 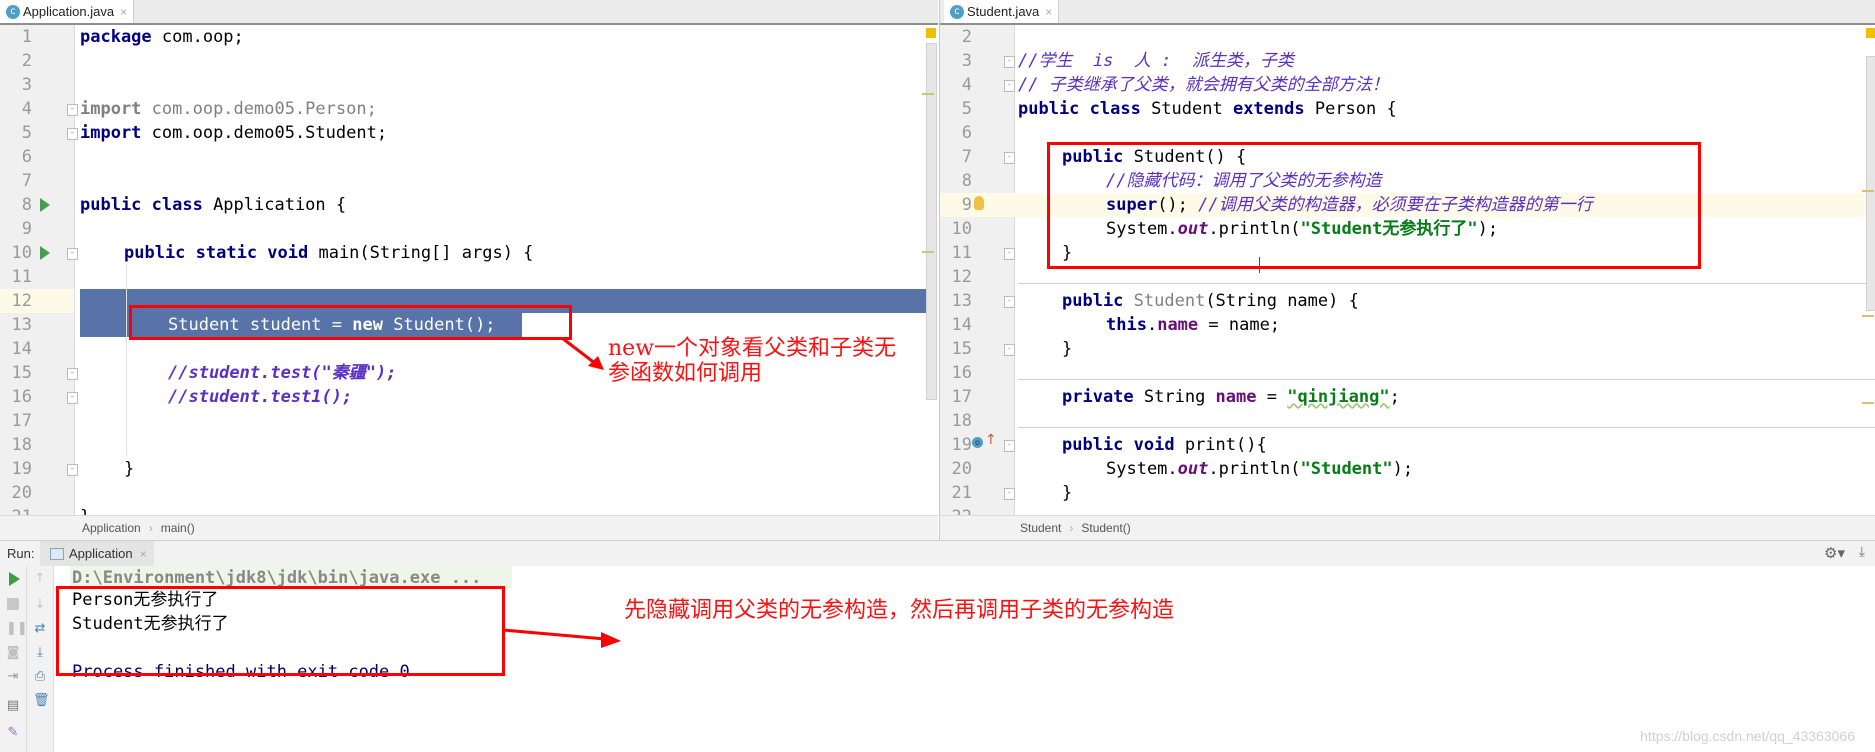 I want to click on left-vertical-scrollbar, so click(x=931, y=221).